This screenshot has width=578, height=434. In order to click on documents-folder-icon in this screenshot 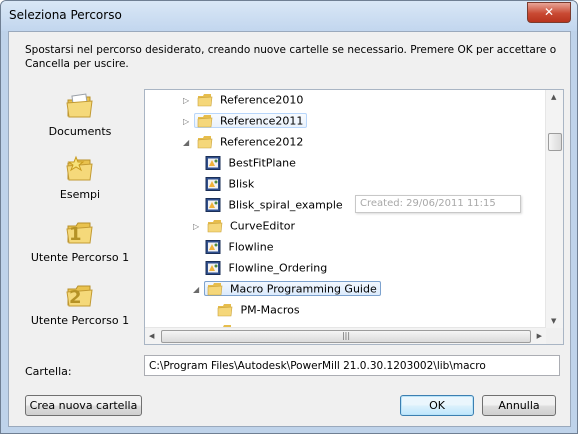, I will do `click(79, 105)`.